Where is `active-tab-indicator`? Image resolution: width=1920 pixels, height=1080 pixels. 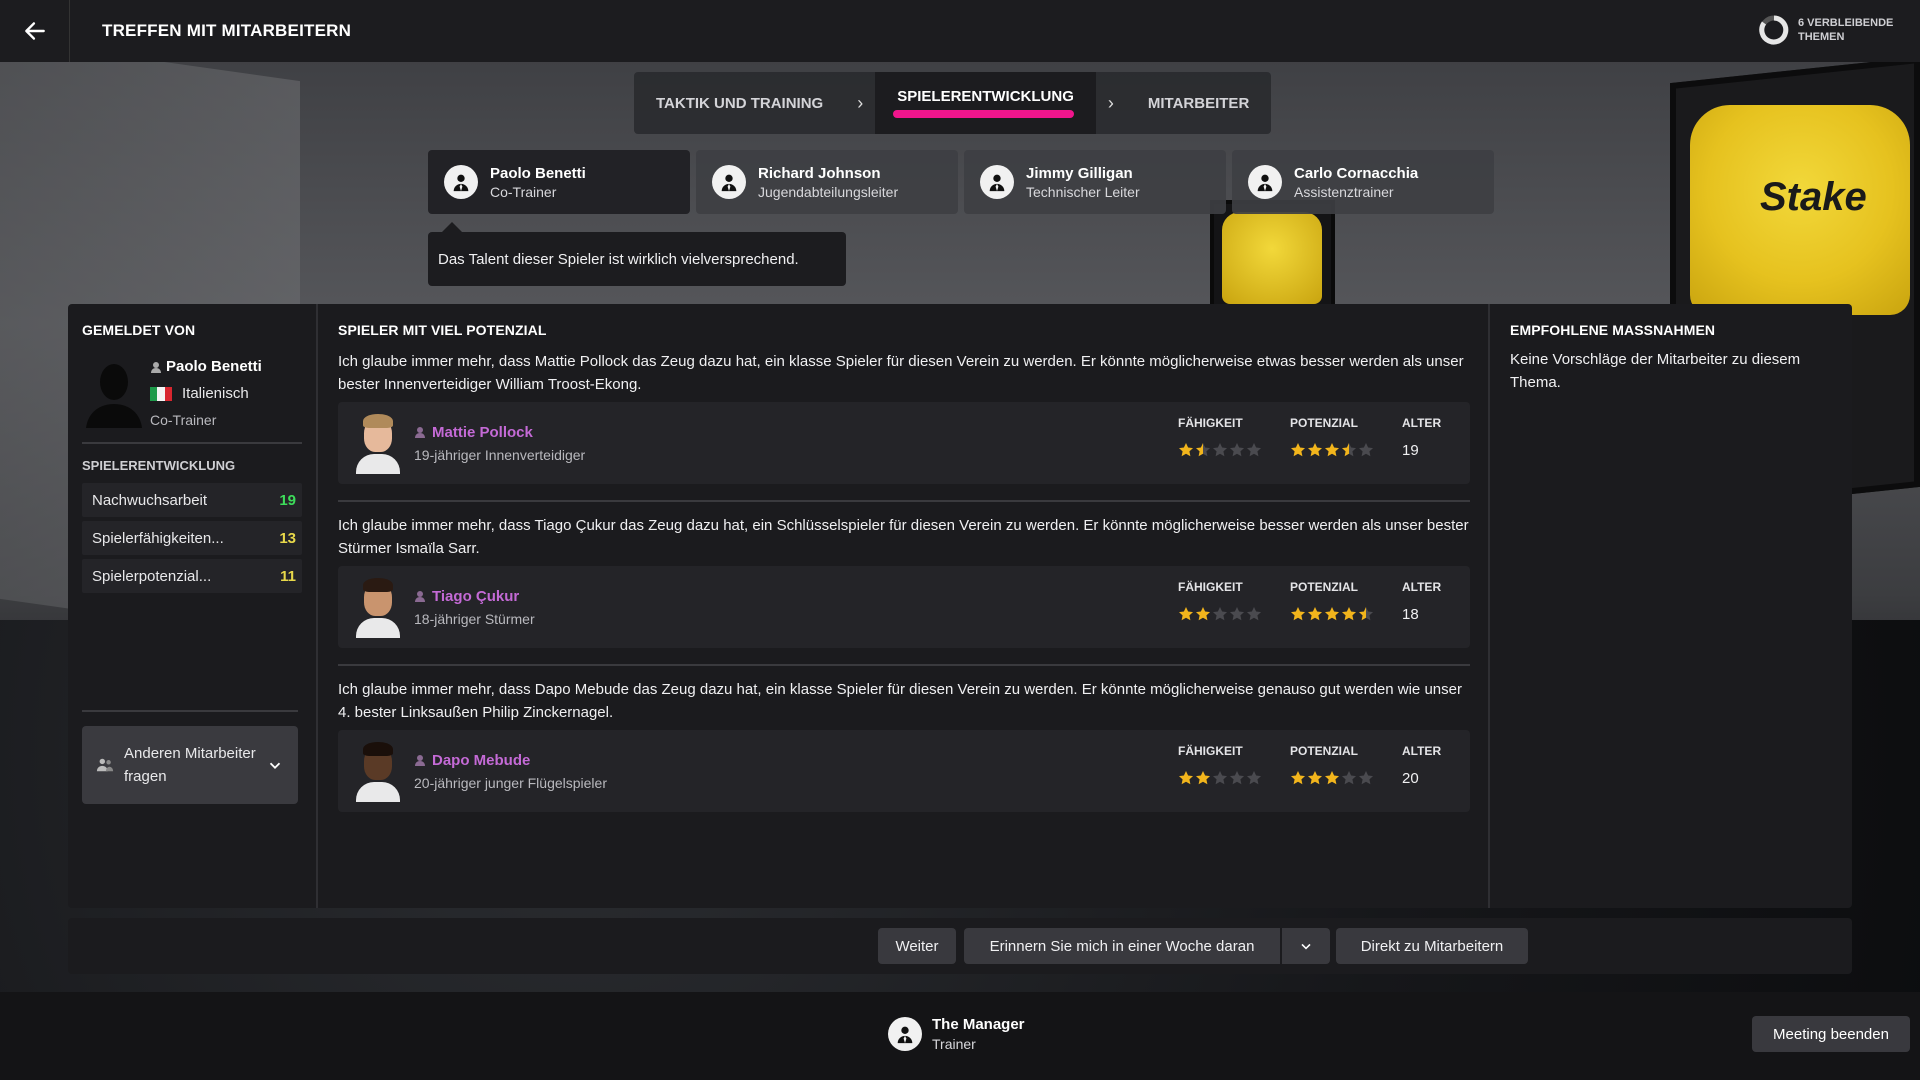 active-tab-indicator is located at coordinates (983, 114).